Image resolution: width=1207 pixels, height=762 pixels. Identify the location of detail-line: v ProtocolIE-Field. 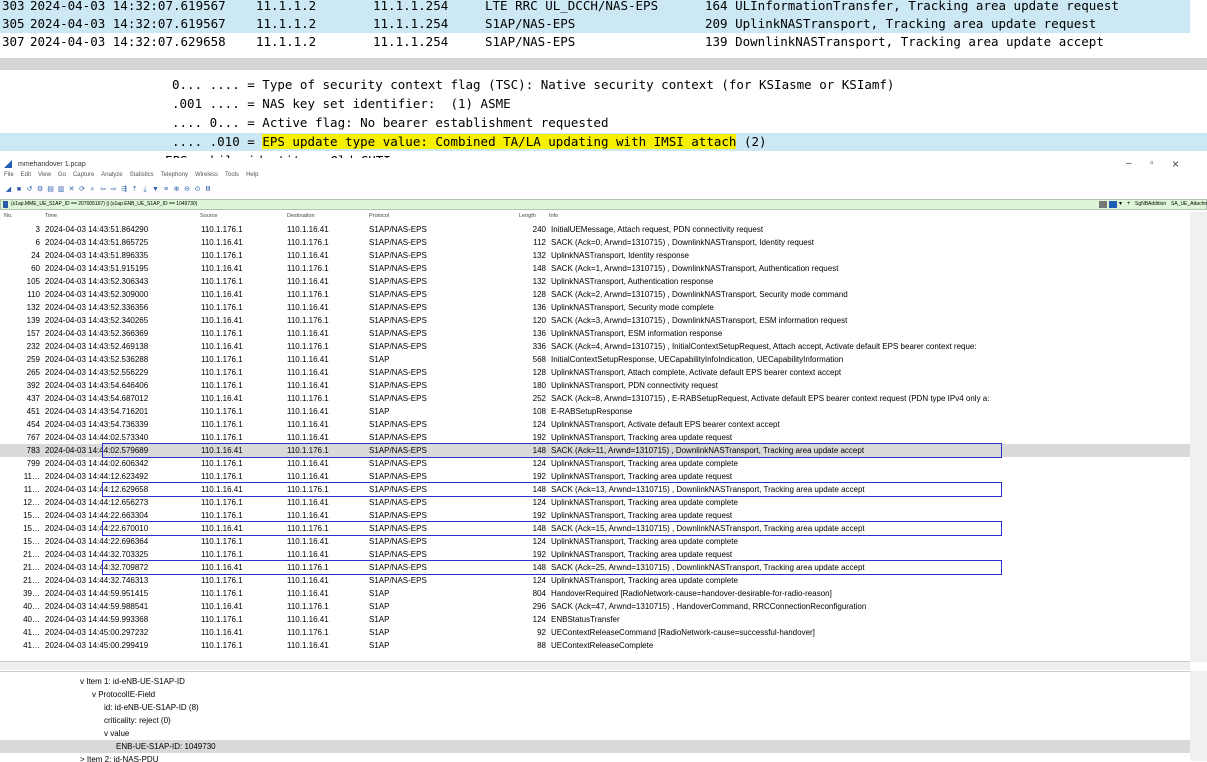
(123, 694).